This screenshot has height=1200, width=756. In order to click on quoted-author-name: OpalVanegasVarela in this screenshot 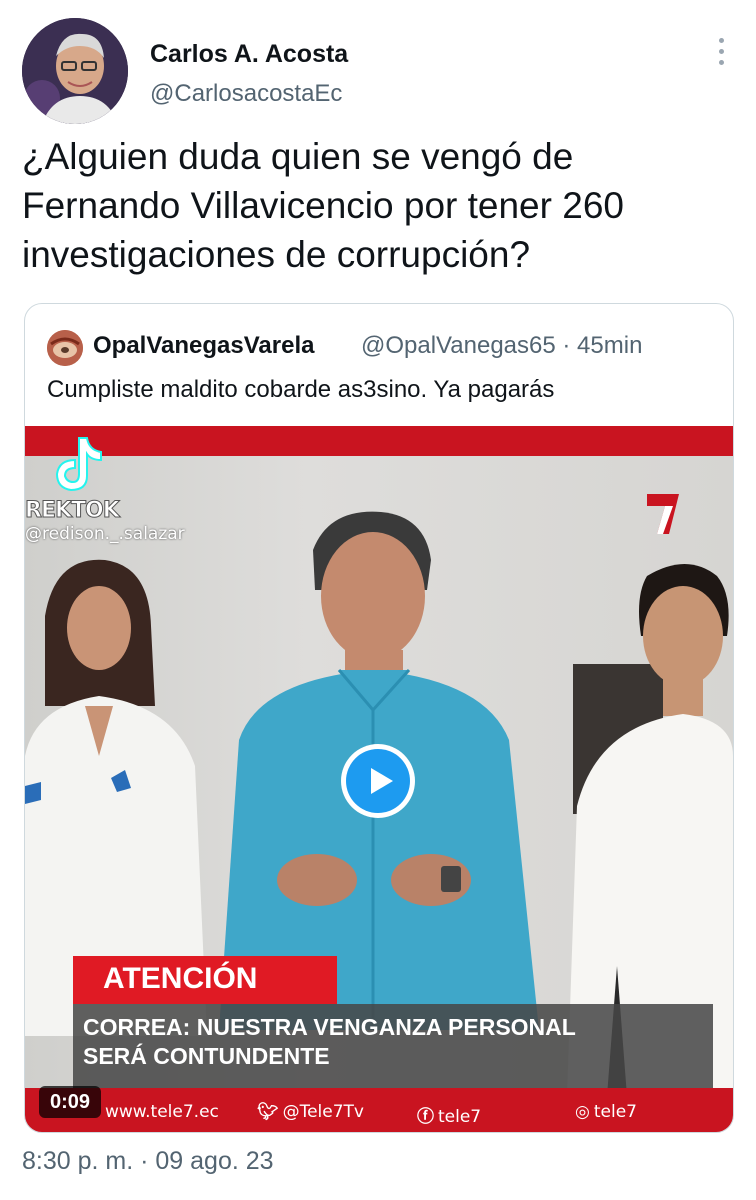, I will do `click(203, 346)`.